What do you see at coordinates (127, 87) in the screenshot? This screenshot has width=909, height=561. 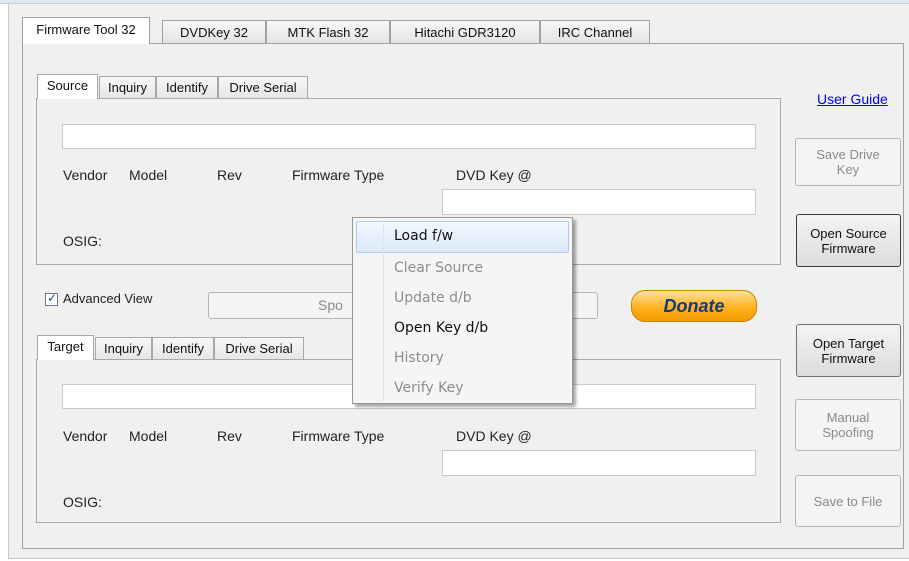 I see `tab-source-inquiry: Inquiry` at bounding box center [127, 87].